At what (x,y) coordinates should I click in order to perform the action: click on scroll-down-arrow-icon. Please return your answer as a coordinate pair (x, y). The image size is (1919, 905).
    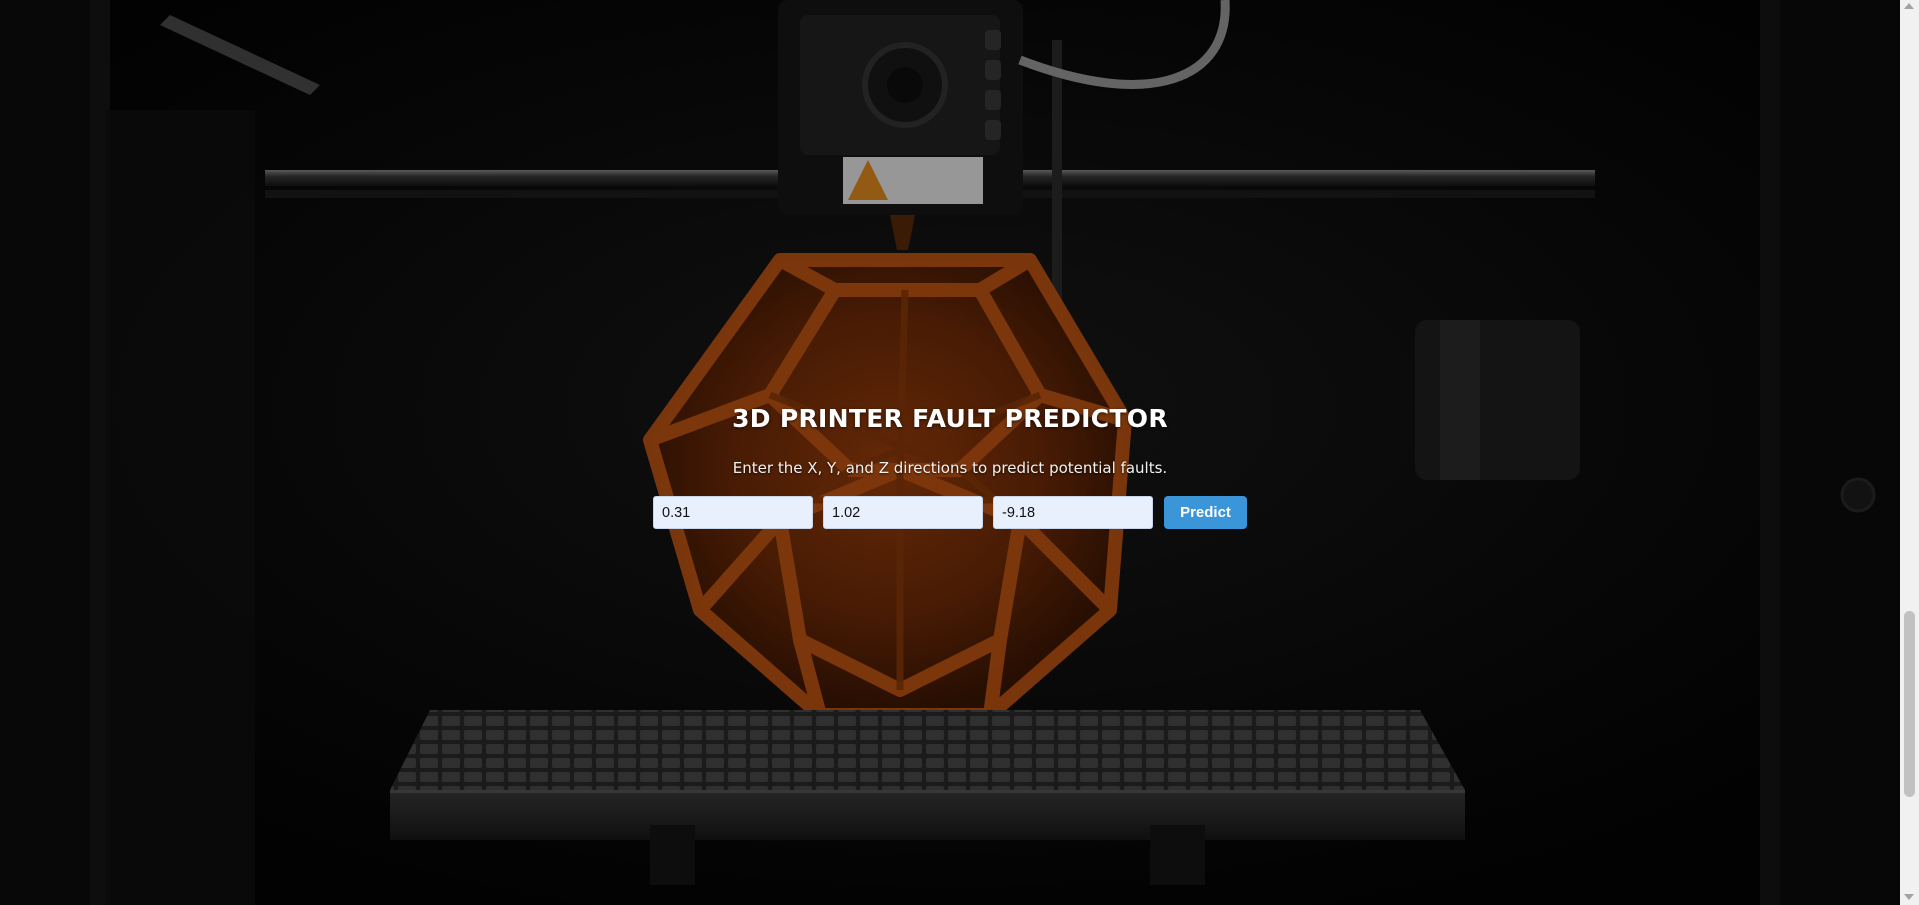
    Looking at the image, I should click on (1909, 897).